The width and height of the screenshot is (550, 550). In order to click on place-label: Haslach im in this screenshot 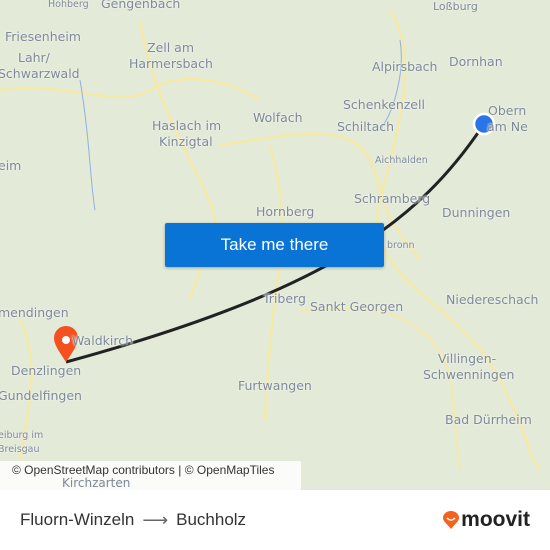, I will do `click(187, 125)`.